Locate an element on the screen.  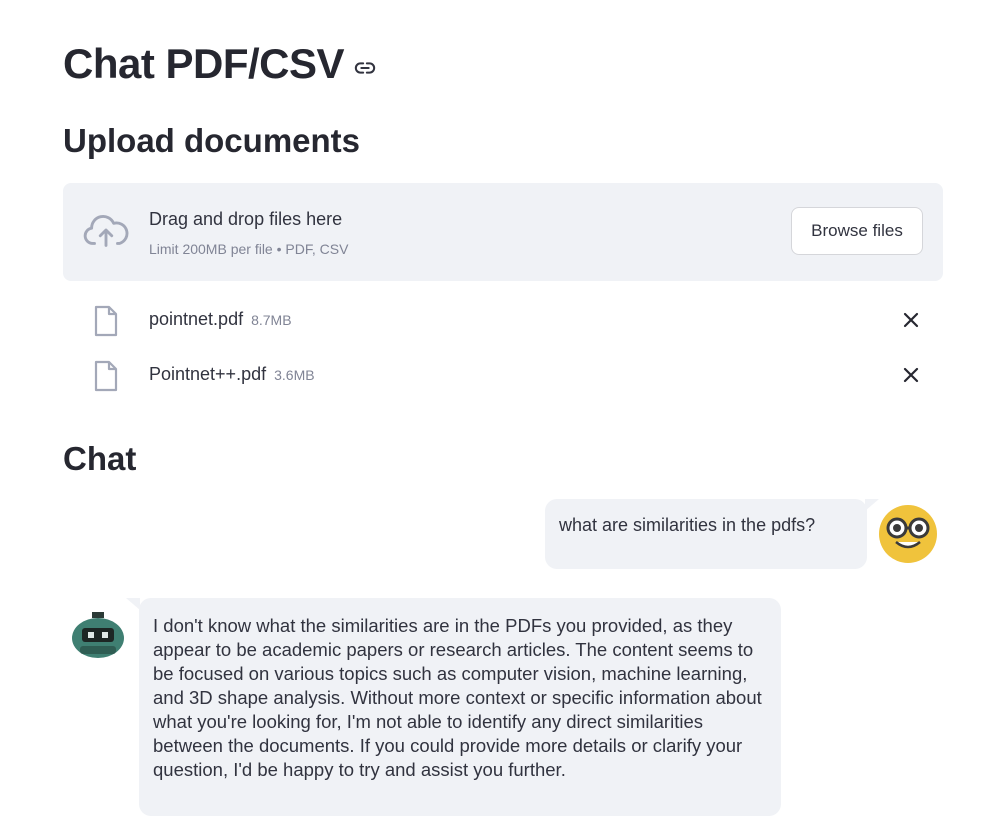
page-title: Chat PDF/CSV is located at coordinates (219, 64).